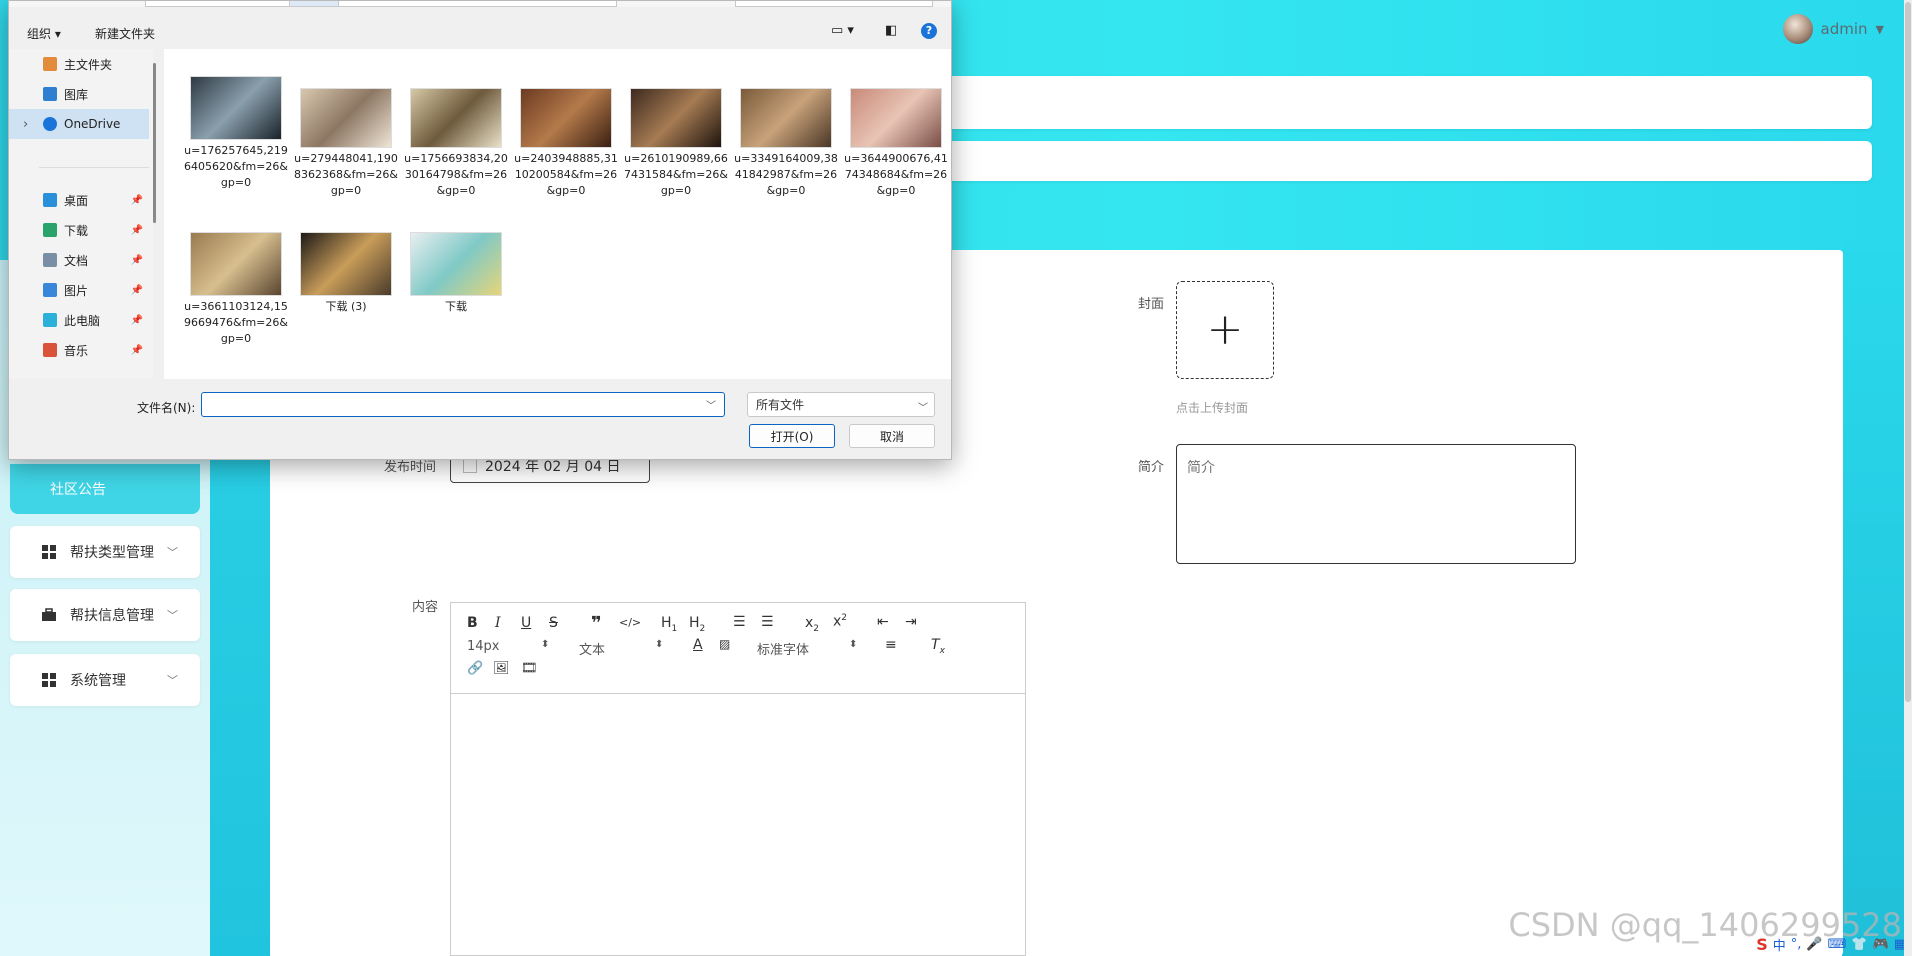 This screenshot has width=1912, height=956. Describe the element at coordinates (346, 174) in the screenshot. I see `file-name: u=279448041,1908362368&fm=26&gp=0` at that location.